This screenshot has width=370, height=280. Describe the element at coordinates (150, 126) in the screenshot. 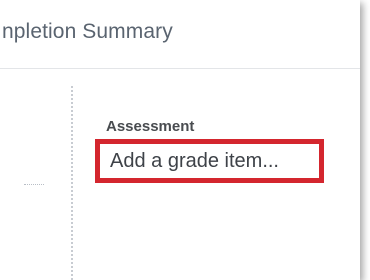

I see `assessment-label: Assessment` at that location.